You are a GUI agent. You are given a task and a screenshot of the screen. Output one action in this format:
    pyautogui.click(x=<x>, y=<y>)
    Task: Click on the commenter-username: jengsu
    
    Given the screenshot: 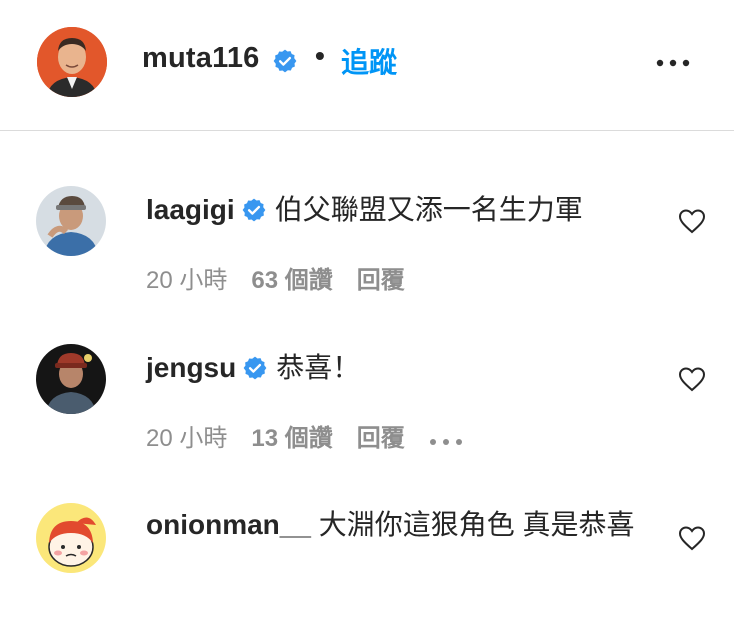 What is the action you would take?
    pyautogui.click(x=191, y=367)
    